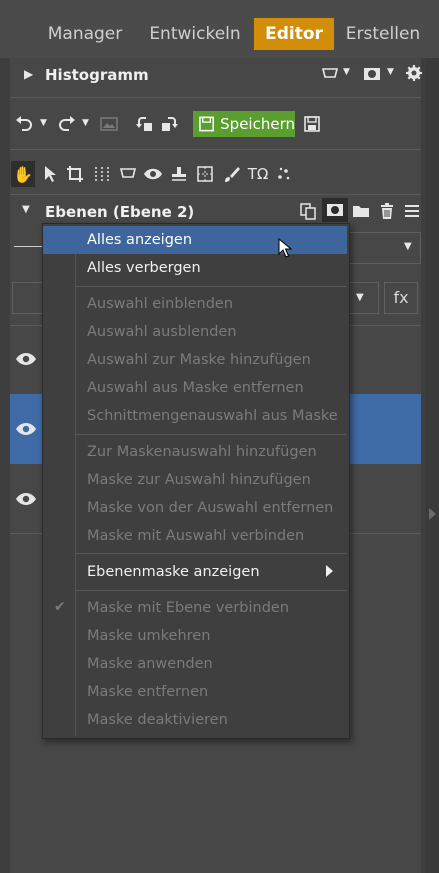 The width and height of the screenshot is (439, 873). I want to click on menu-item-maske-mit-auswahl: Maske mit Auswahl verbinden, so click(195, 536).